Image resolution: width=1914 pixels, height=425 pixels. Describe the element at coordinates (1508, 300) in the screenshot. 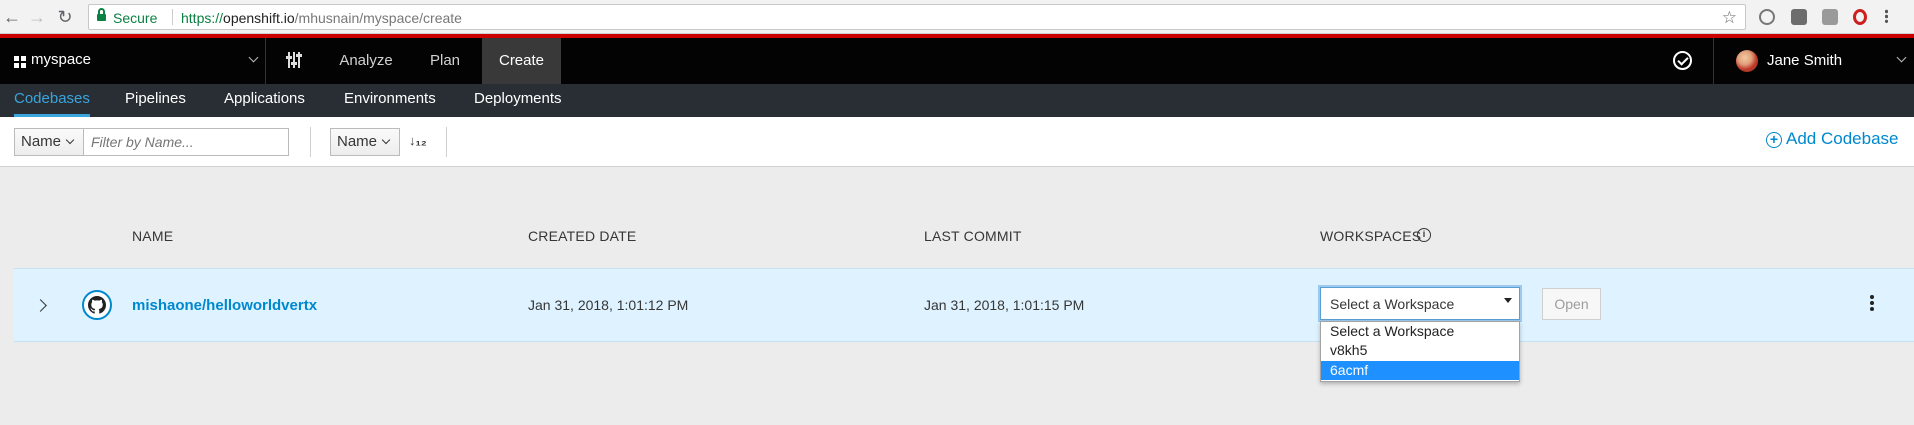

I see `dropdown-arrow-icon` at that location.